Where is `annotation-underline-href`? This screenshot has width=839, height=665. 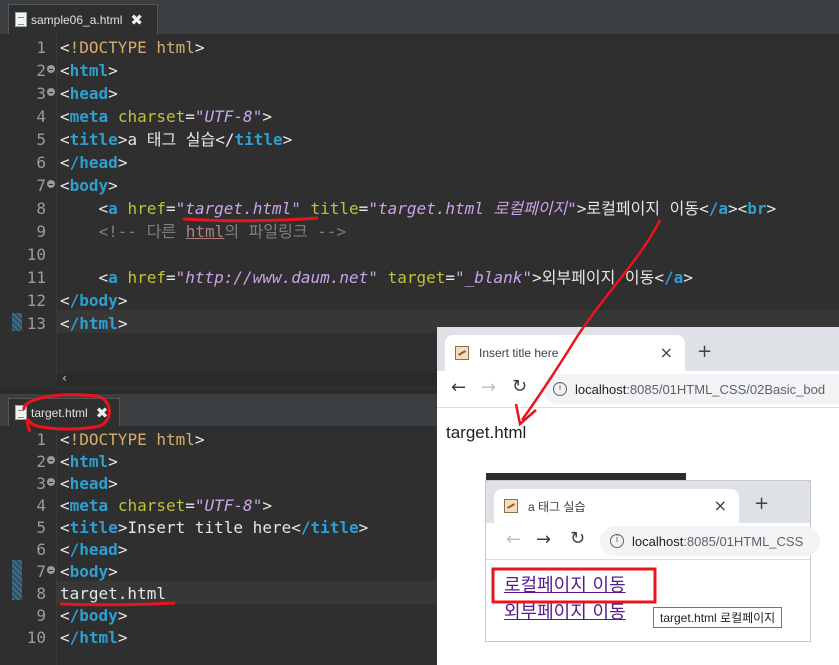
annotation-underline-href is located at coordinates (250, 219).